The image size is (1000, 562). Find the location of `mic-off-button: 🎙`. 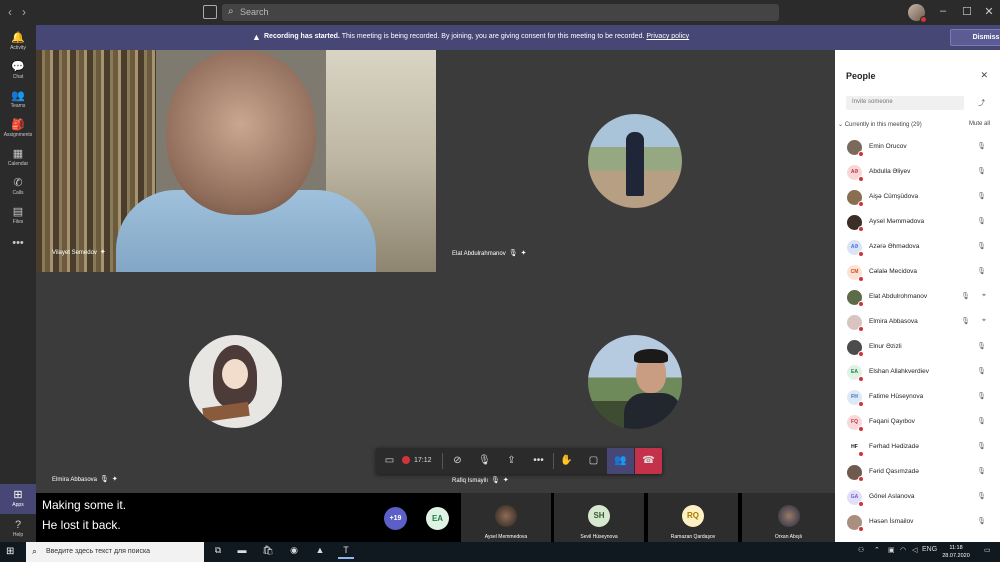

mic-off-button: 🎙 is located at coordinates (484, 461).